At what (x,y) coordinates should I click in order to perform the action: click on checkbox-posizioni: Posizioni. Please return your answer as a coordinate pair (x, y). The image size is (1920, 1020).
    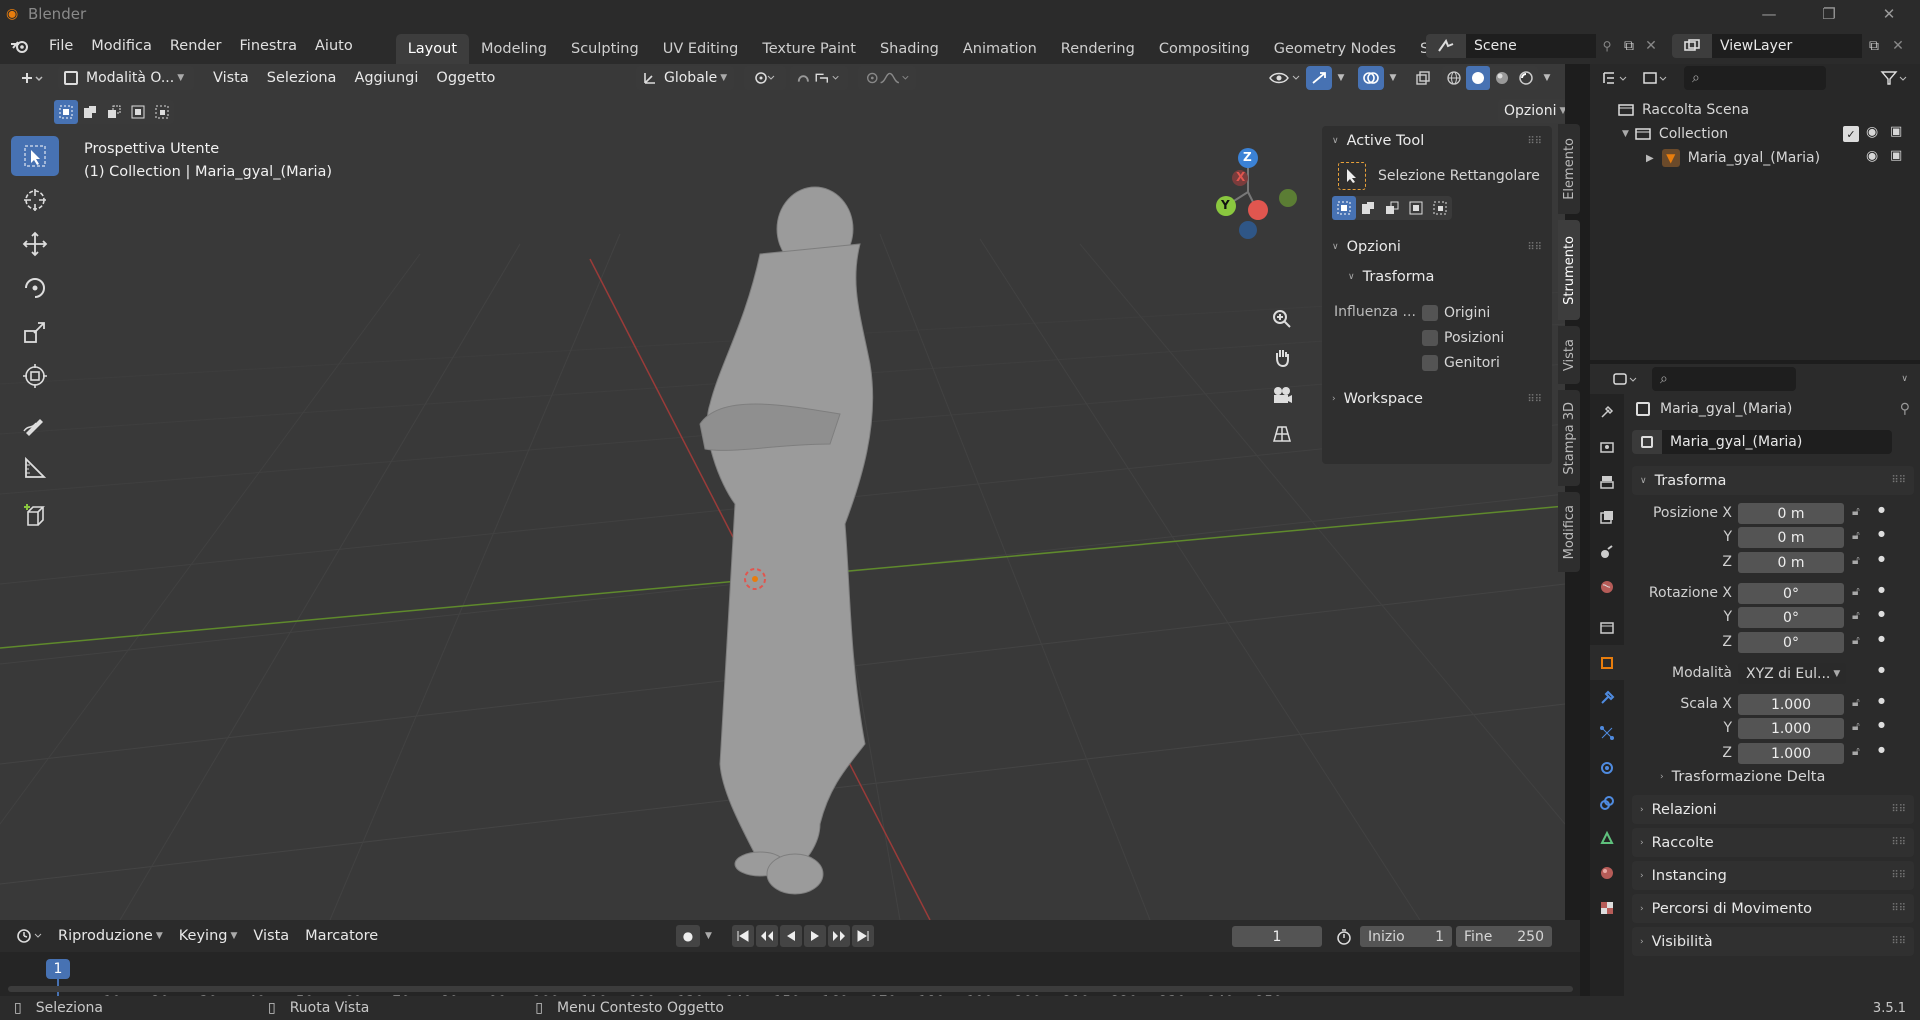
    Looking at the image, I should click on (1463, 338).